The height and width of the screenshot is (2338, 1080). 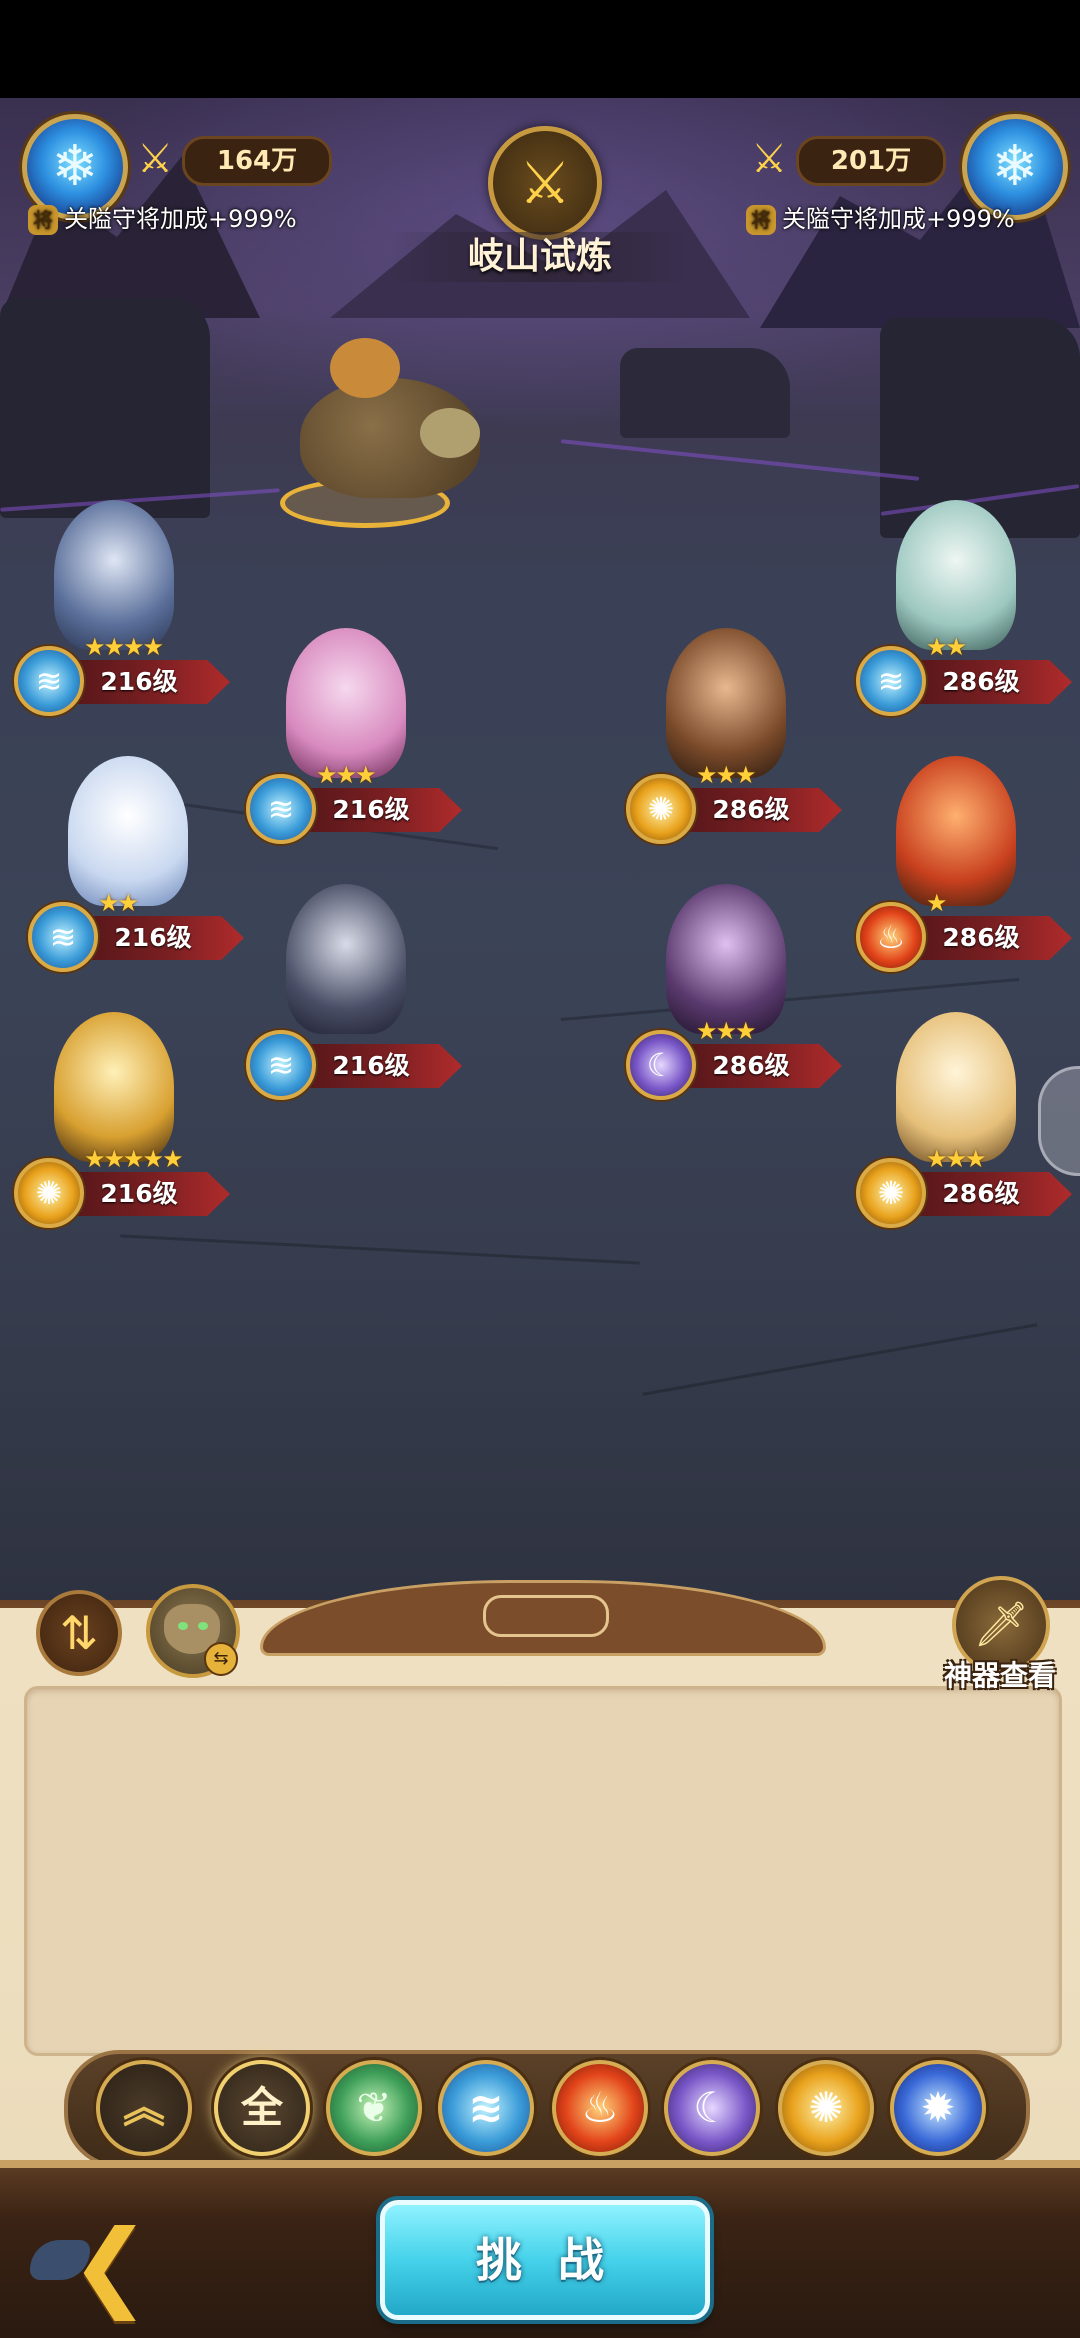 What do you see at coordinates (540, 257) in the screenshot?
I see `stage-title: 岐山试炼` at bounding box center [540, 257].